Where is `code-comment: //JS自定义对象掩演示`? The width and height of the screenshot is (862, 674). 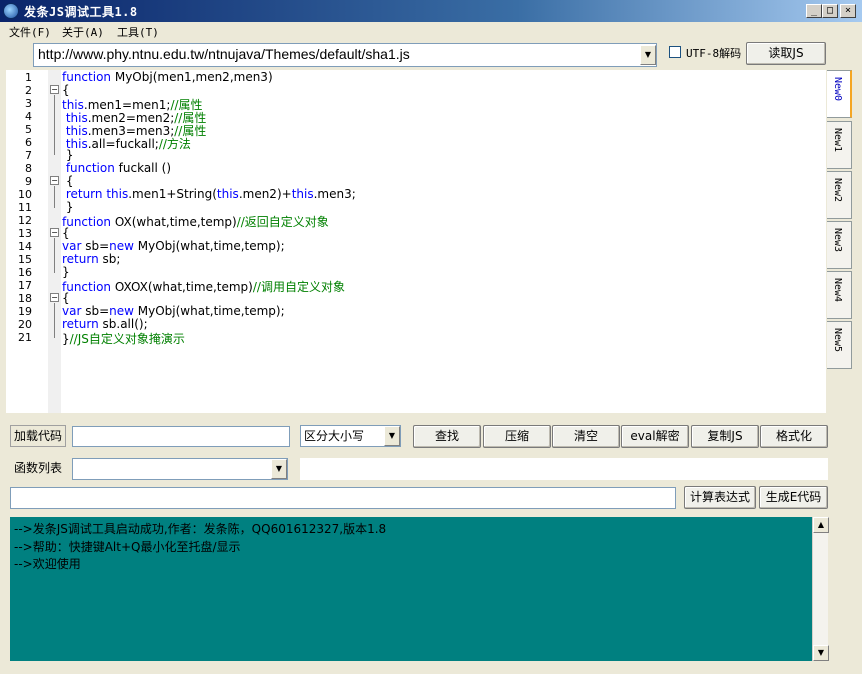
code-comment: //JS自定义对象掩演示 is located at coordinates (127, 339).